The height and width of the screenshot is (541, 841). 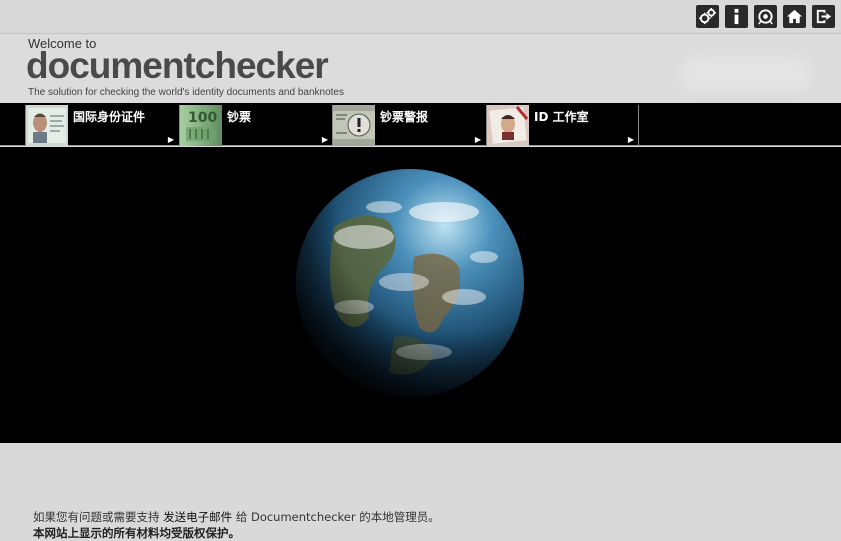 What do you see at coordinates (255, 125) in the screenshot?
I see `tab-banknotes: 100 钞票 ▶` at bounding box center [255, 125].